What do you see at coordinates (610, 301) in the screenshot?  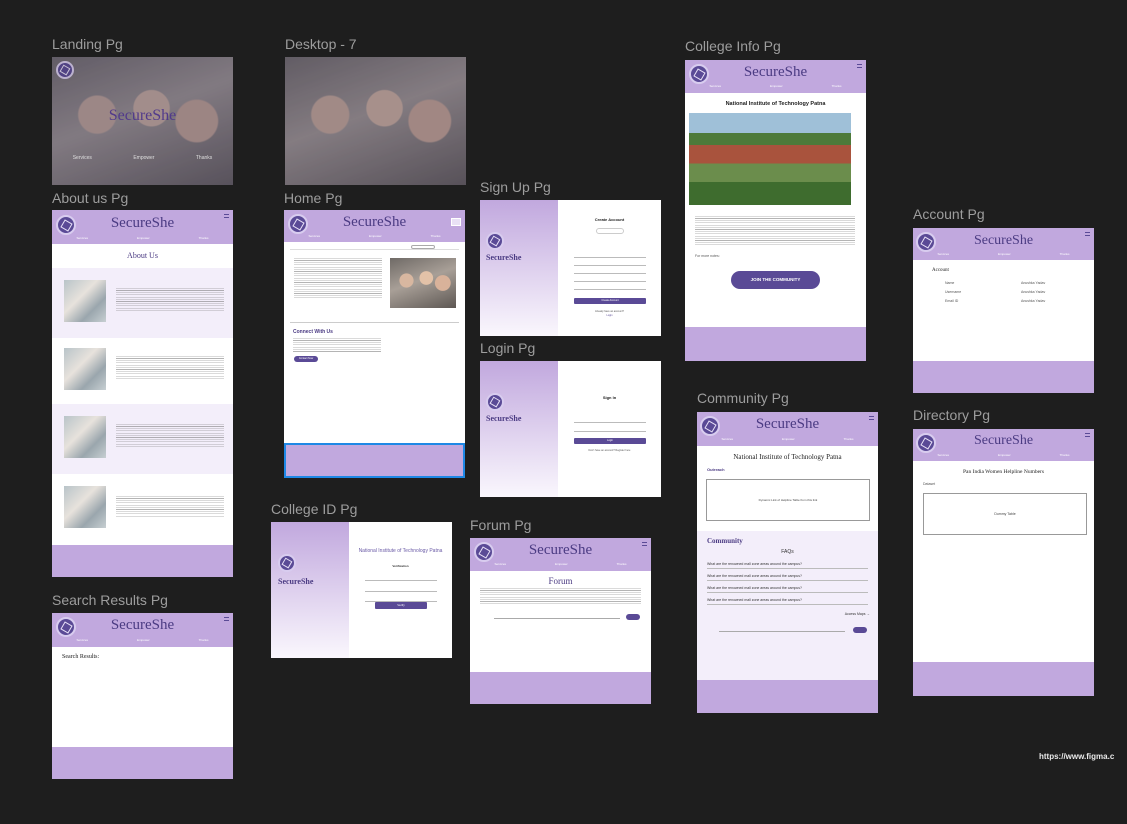 I see `create-account-button: Create Account` at bounding box center [610, 301].